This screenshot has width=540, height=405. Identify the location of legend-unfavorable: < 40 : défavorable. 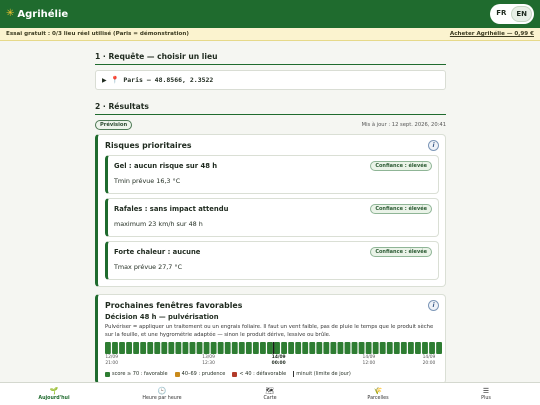
(259, 374).